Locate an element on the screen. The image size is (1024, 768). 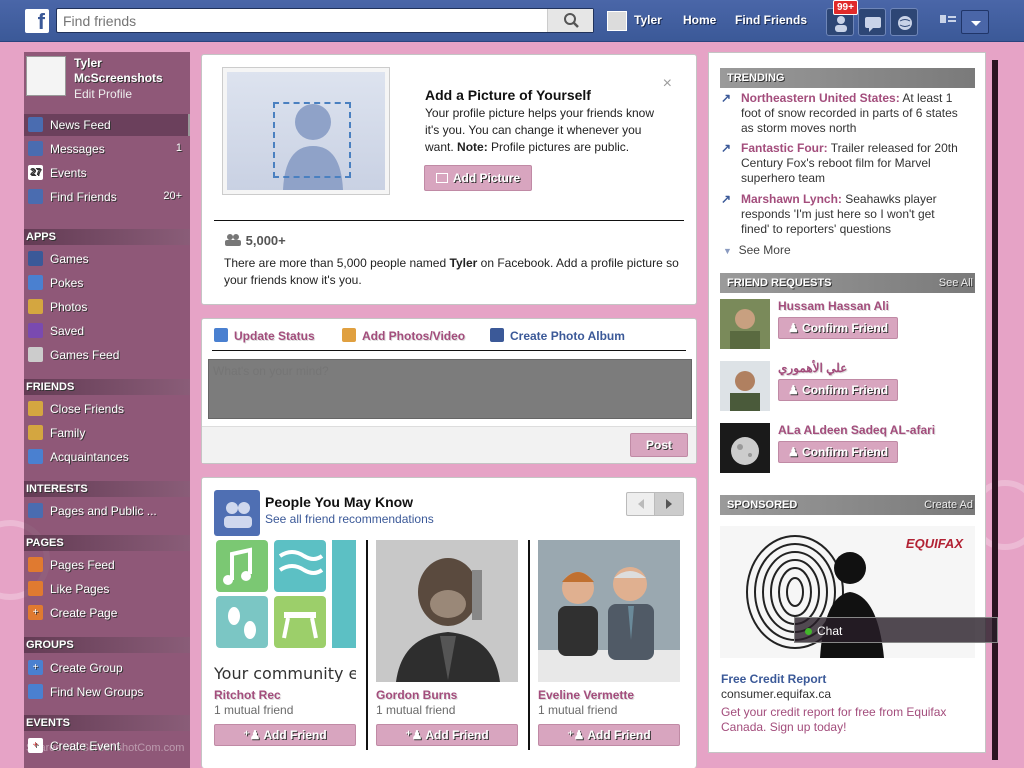
sidebar-item-find-groups: Find New Groups is located at coordinates (107, 692).